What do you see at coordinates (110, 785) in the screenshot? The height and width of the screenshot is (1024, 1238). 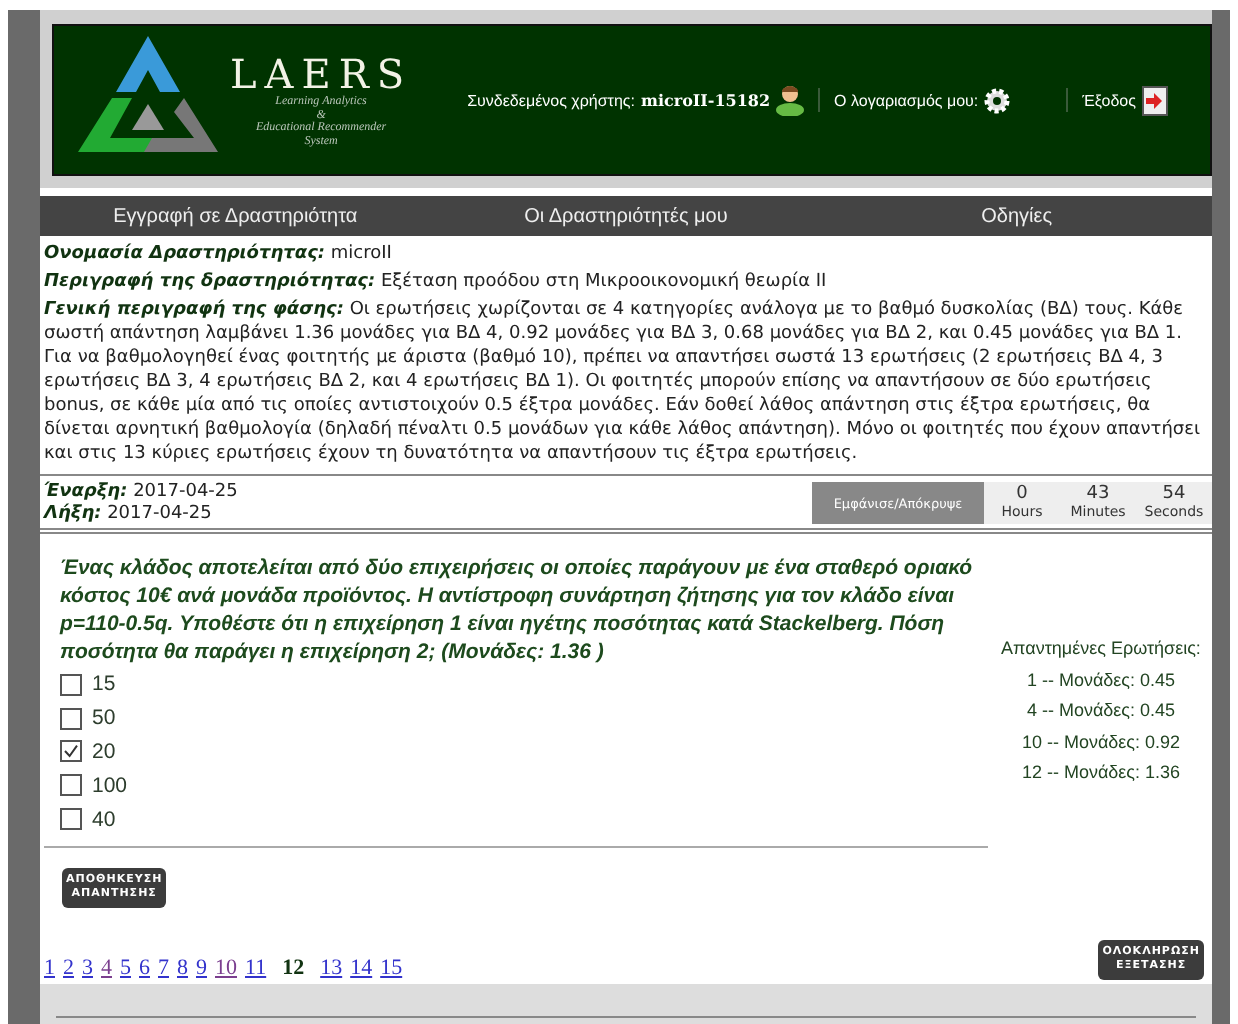 I see `option-label: 100` at bounding box center [110, 785].